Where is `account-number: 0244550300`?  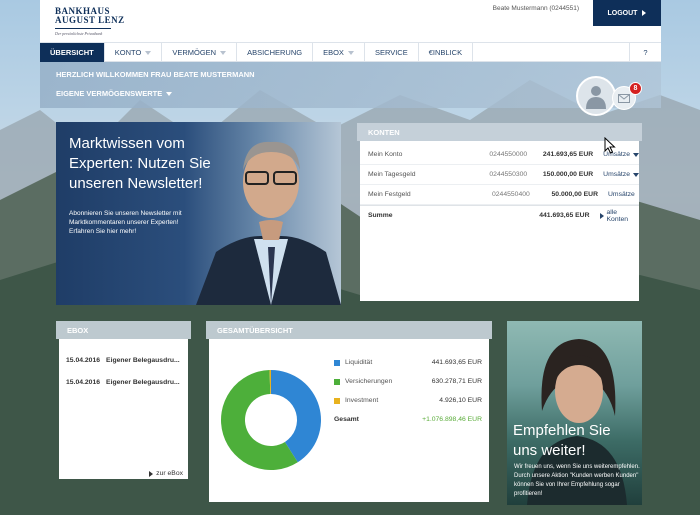 account-number: 0244550300 is located at coordinates (508, 174).